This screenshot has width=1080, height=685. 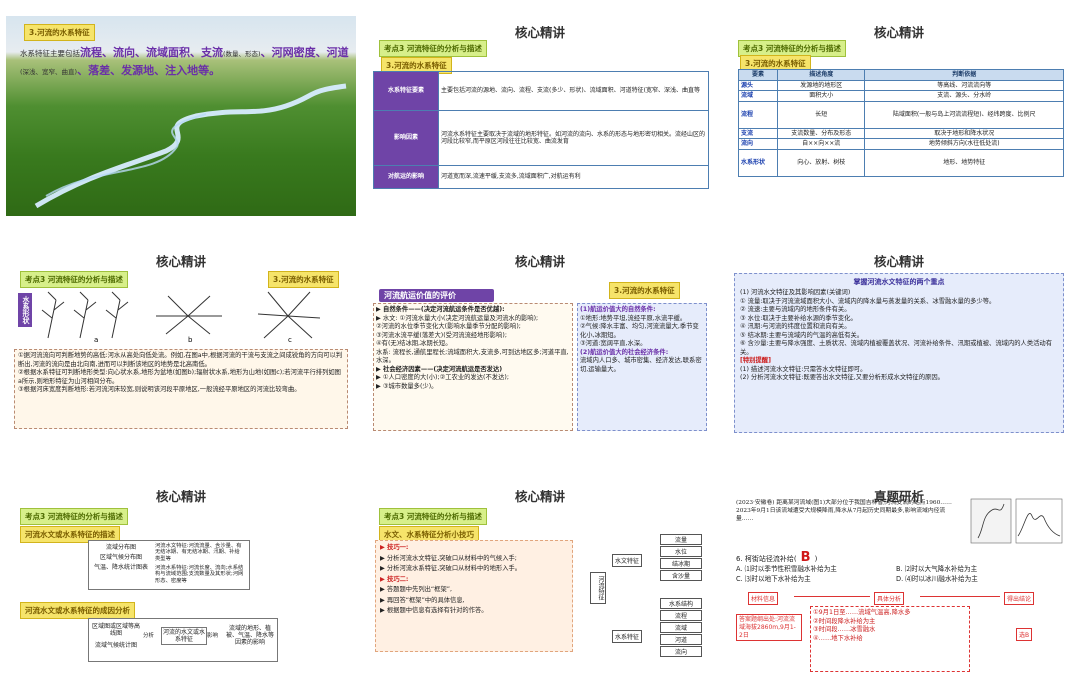 I want to click on table-header-row: 要素 描述角度 判断依据, so click(x=901, y=75).